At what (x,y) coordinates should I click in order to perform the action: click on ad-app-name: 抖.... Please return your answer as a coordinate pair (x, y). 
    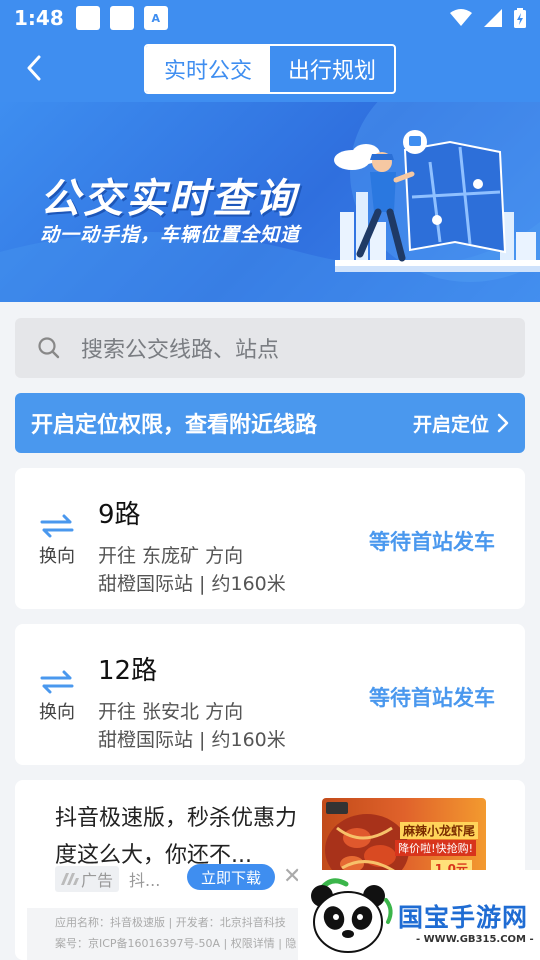
    Looking at the image, I should click on (145, 880).